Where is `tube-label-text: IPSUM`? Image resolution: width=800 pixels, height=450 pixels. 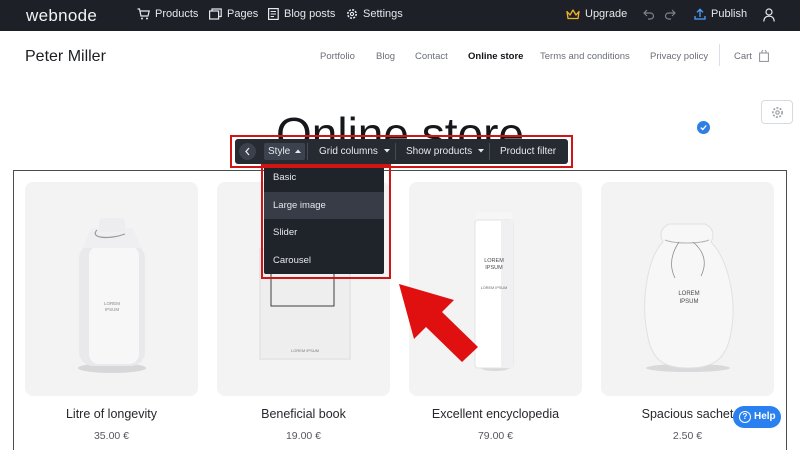
tube-label-text: IPSUM is located at coordinates (494, 268).